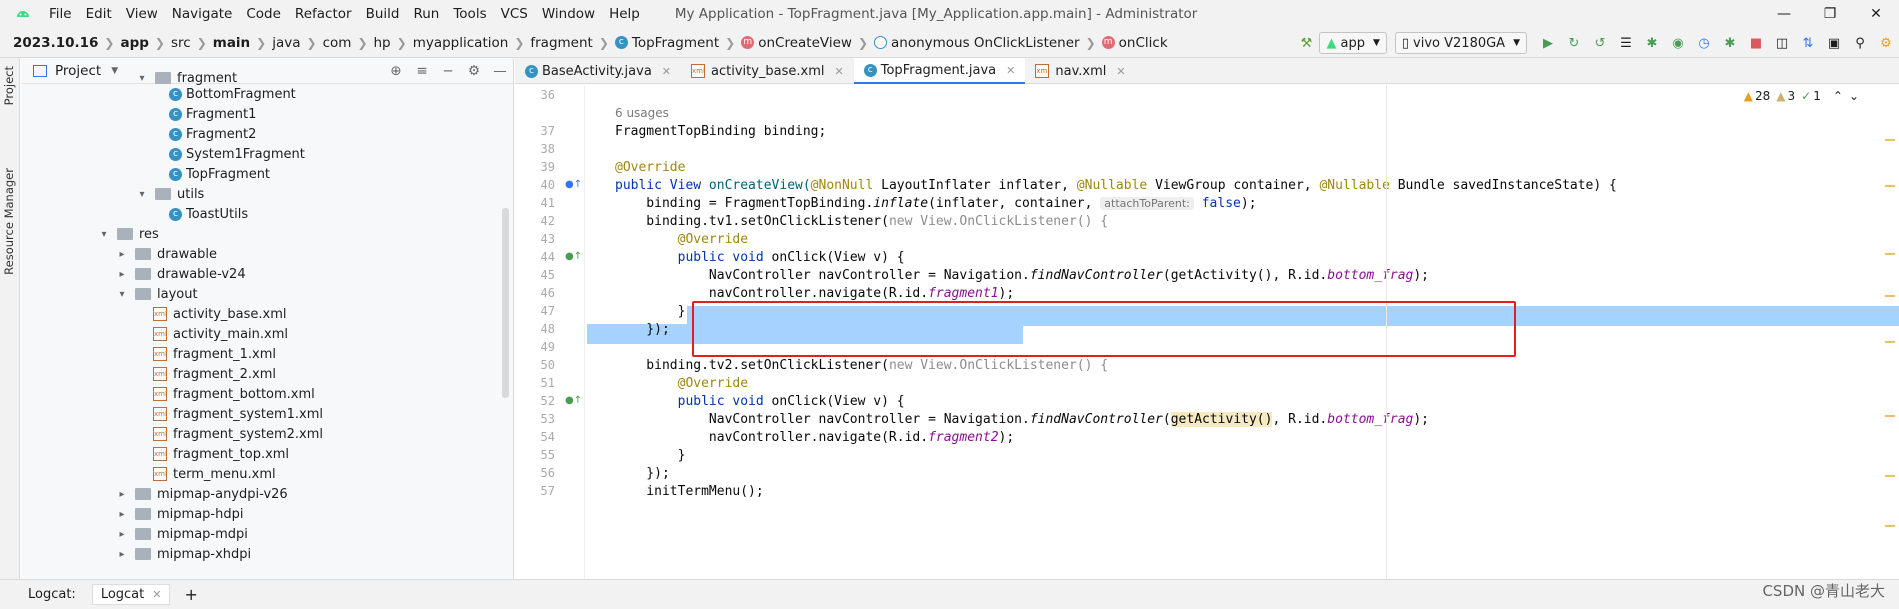  What do you see at coordinates (1886, 43) in the screenshot?
I see `settings-icon: ⚙` at bounding box center [1886, 43].